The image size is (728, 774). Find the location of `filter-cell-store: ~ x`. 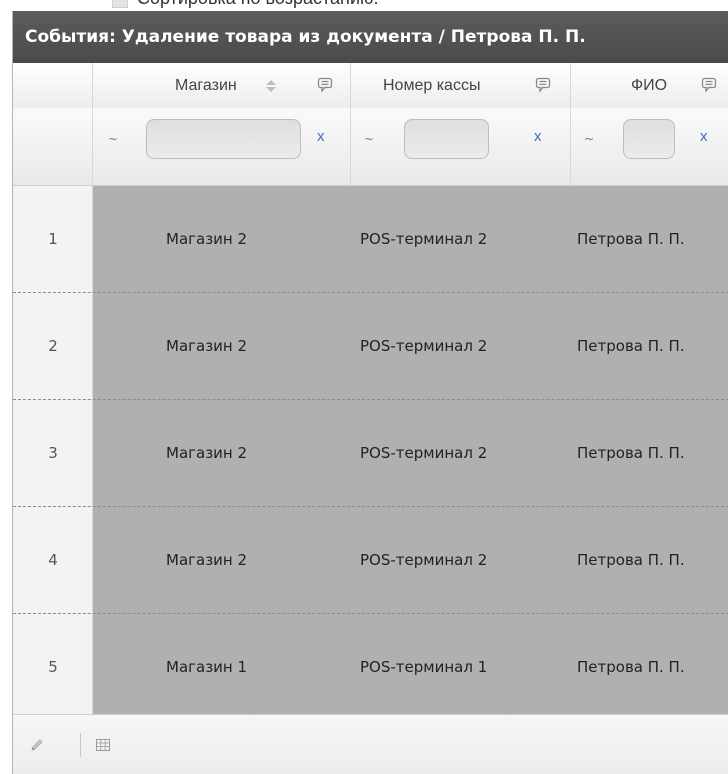

filter-cell-store: ~ x is located at coordinates (222, 146).